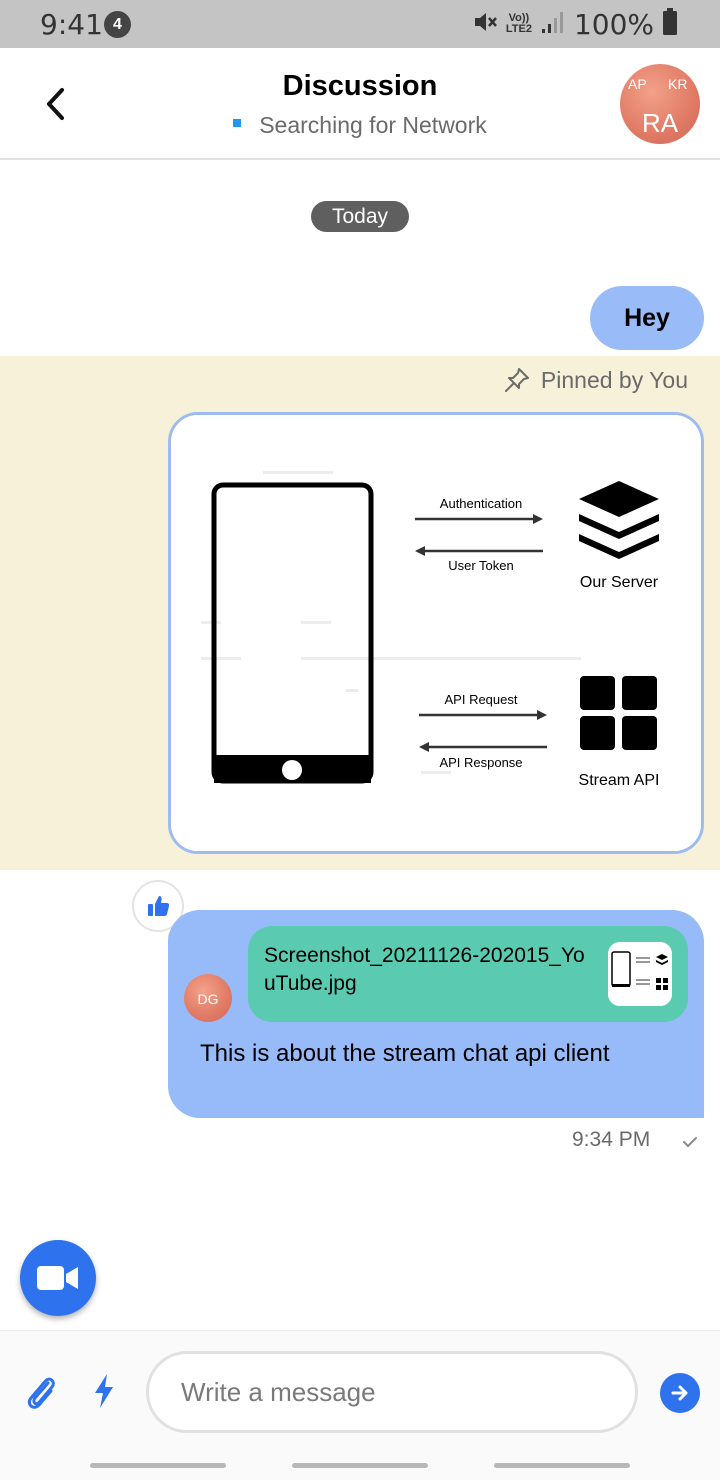 The image size is (720, 1480). Describe the element at coordinates (647, 318) in the screenshot. I see `message-bubble: Hey` at that location.